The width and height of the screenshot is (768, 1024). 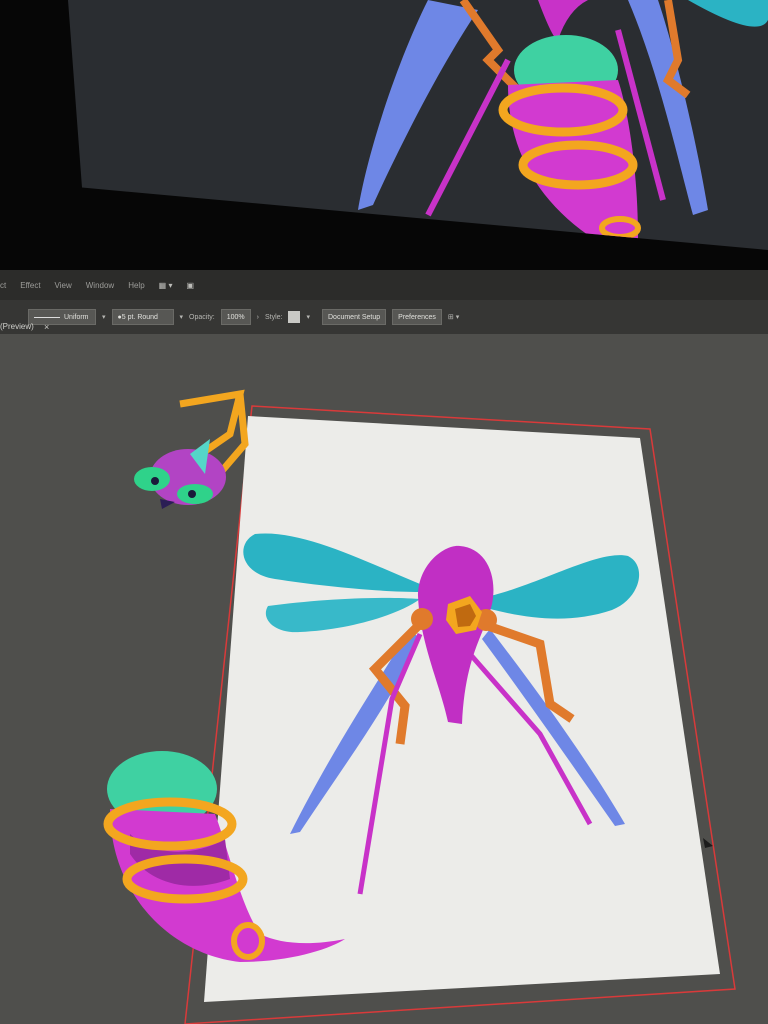 I want to click on menu-bar: ct Effect View Window Help ▦ ▾ ▣, so click(x=384, y=285).